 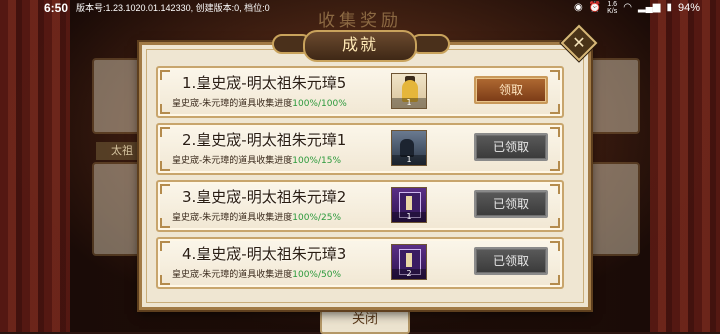 What do you see at coordinates (365, 320) in the screenshot?
I see `background-close-button: 关闭` at bounding box center [365, 320].